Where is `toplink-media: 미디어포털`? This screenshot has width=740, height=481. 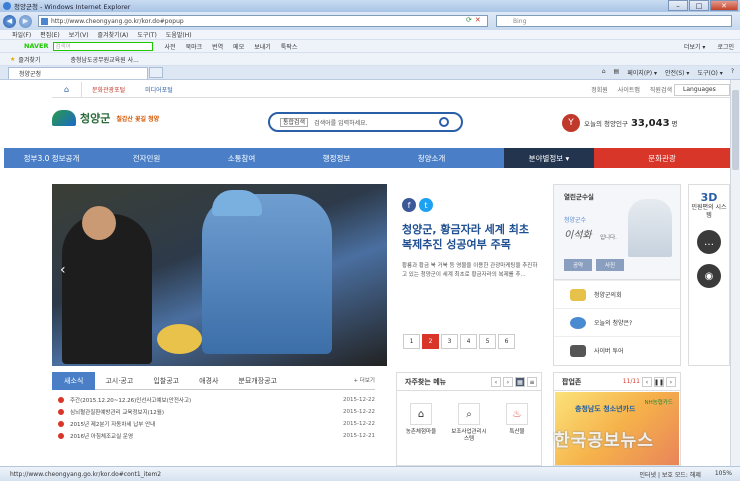
toplink-media: 미디어포털 is located at coordinates (159, 89).